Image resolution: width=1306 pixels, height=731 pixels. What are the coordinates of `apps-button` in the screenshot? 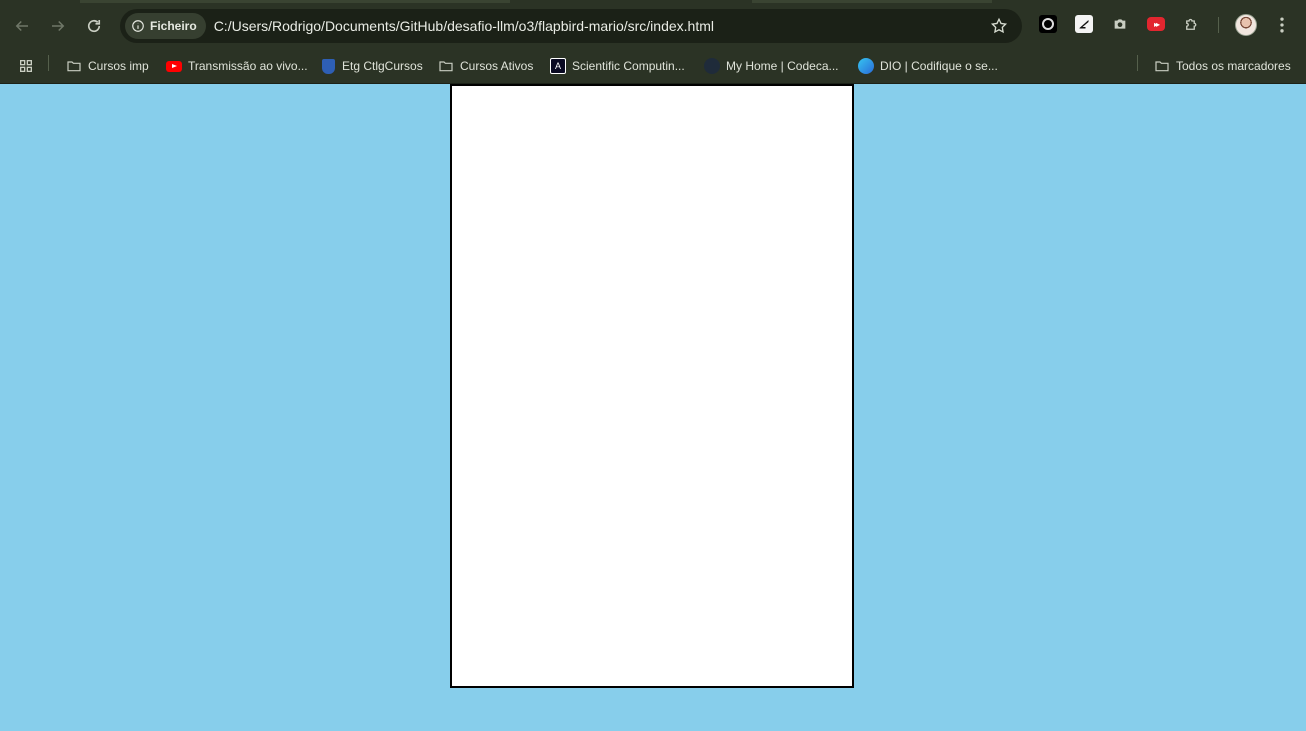 It's located at (26, 66).